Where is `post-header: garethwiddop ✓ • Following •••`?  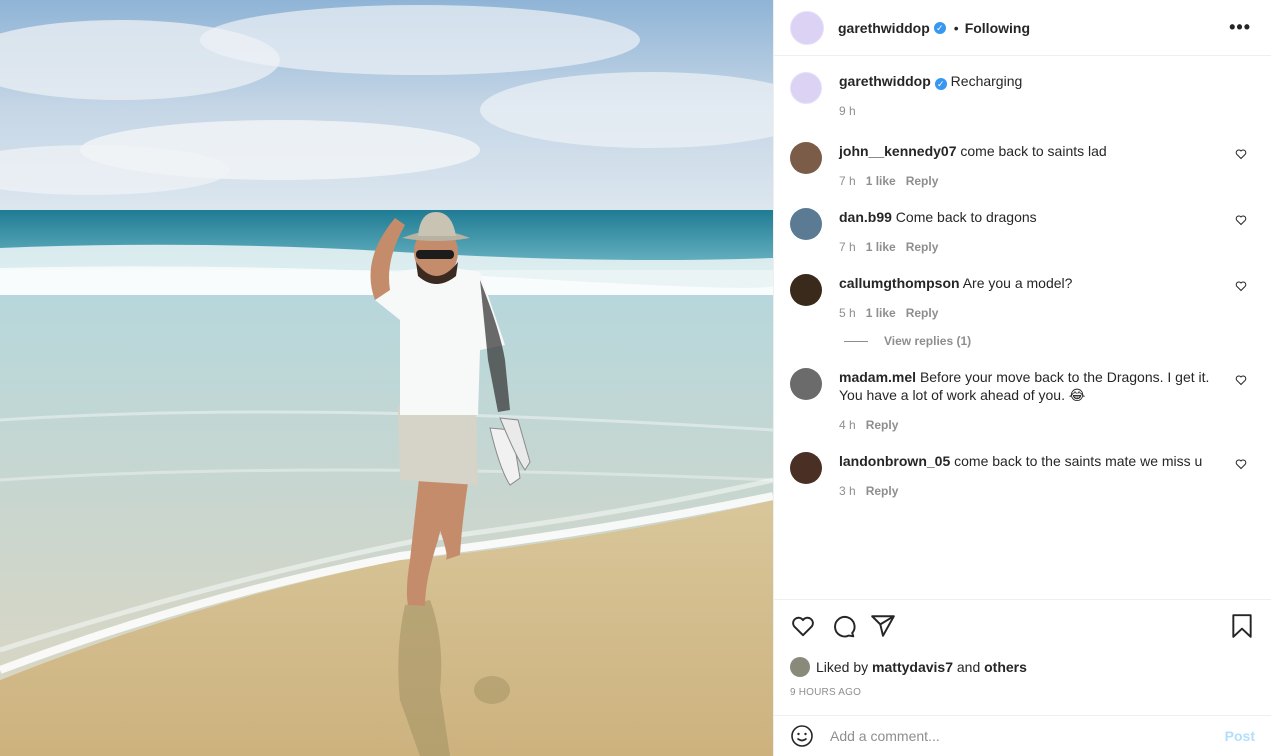
post-header: garethwiddop ✓ • Following ••• is located at coordinates (1022, 28).